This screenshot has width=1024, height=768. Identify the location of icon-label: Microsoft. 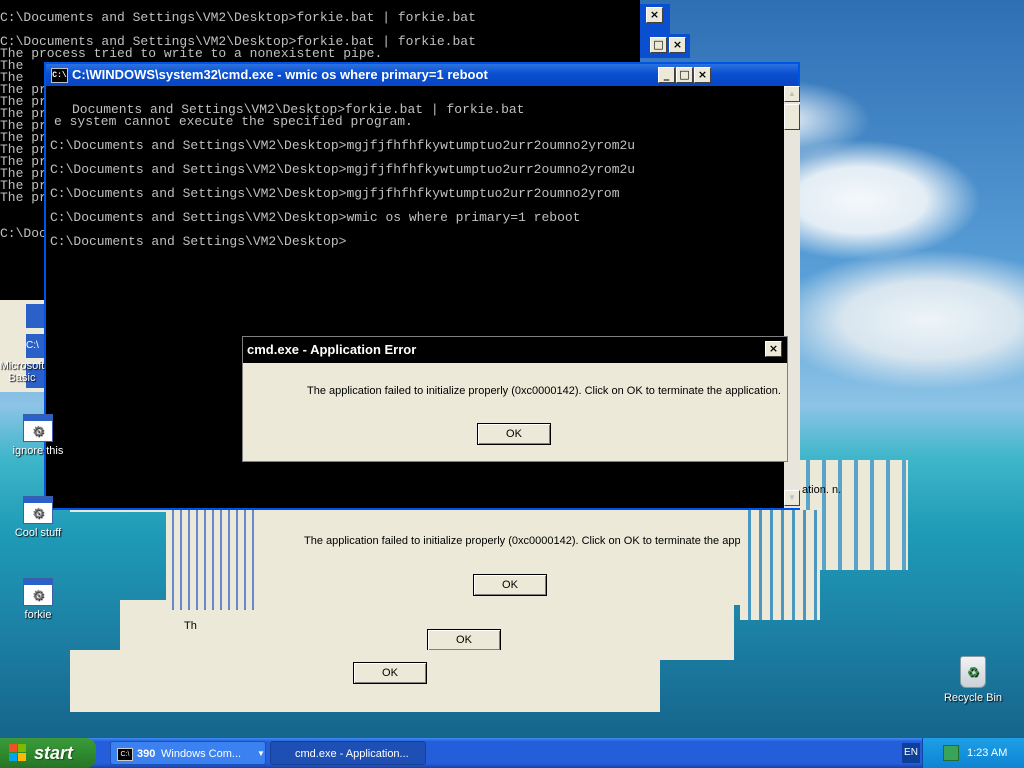
(22, 366).